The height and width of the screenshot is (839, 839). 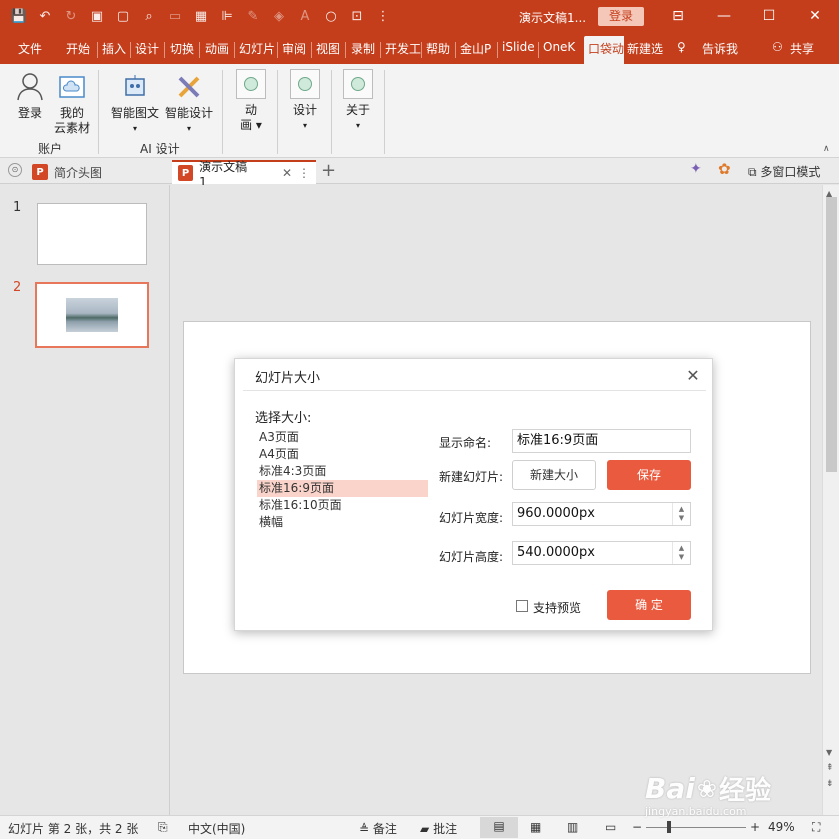 I want to click on tab-file: 文件, so click(x=30, y=48).